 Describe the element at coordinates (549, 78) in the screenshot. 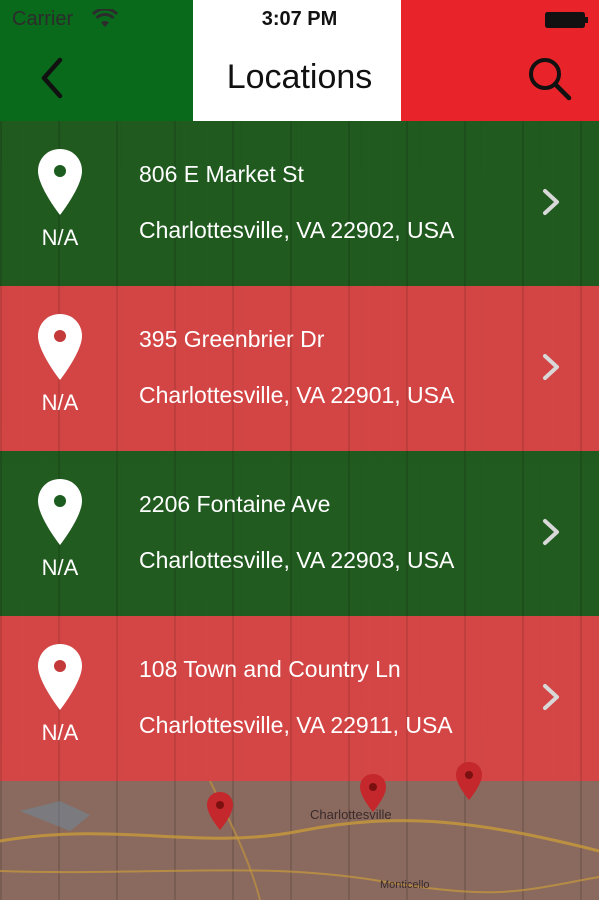

I see `search-icon` at that location.